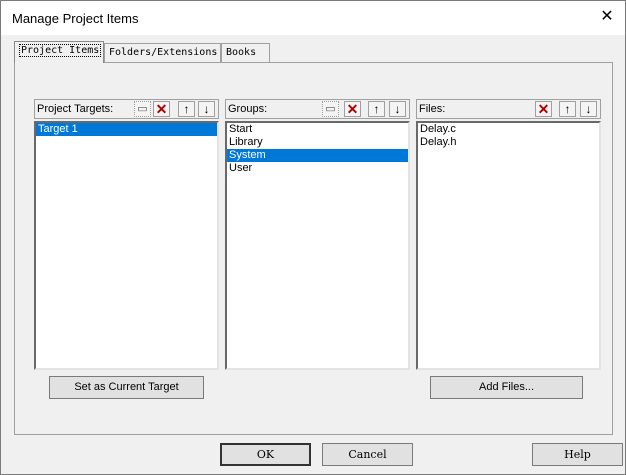 Image resolution: width=626 pixels, height=475 pixels. What do you see at coordinates (126, 109) in the screenshot?
I see `targets-header: Project Targets: ▭ ✕ ↑ ↓` at bounding box center [126, 109].